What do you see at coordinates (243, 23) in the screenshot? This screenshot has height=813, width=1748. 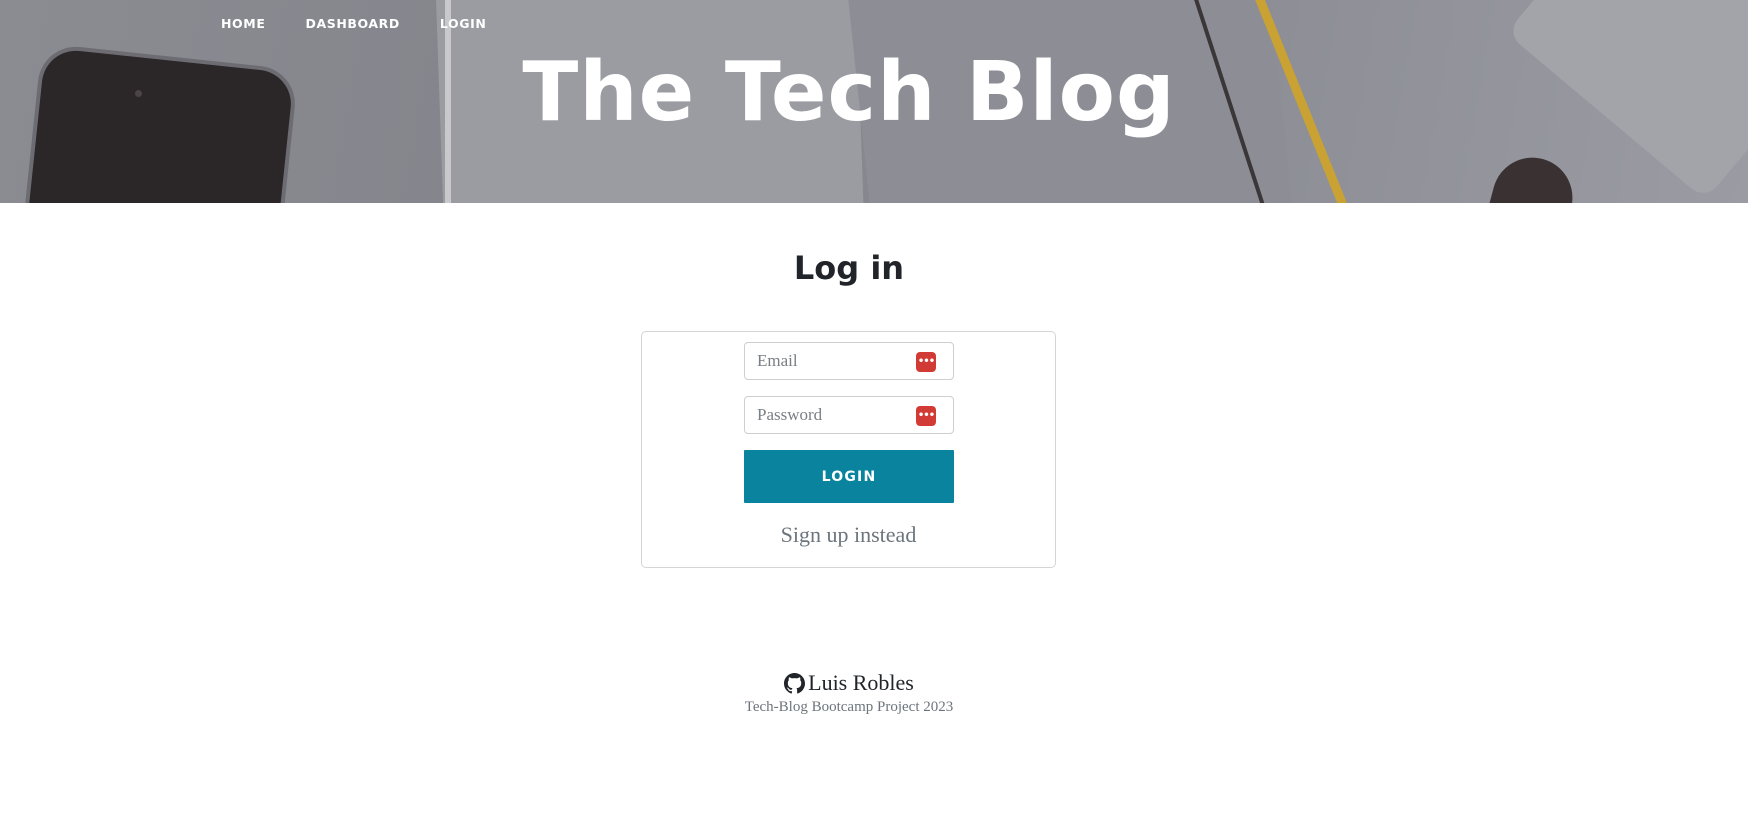 I see `nav-link-home: HOME` at bounding box center [243, 23].